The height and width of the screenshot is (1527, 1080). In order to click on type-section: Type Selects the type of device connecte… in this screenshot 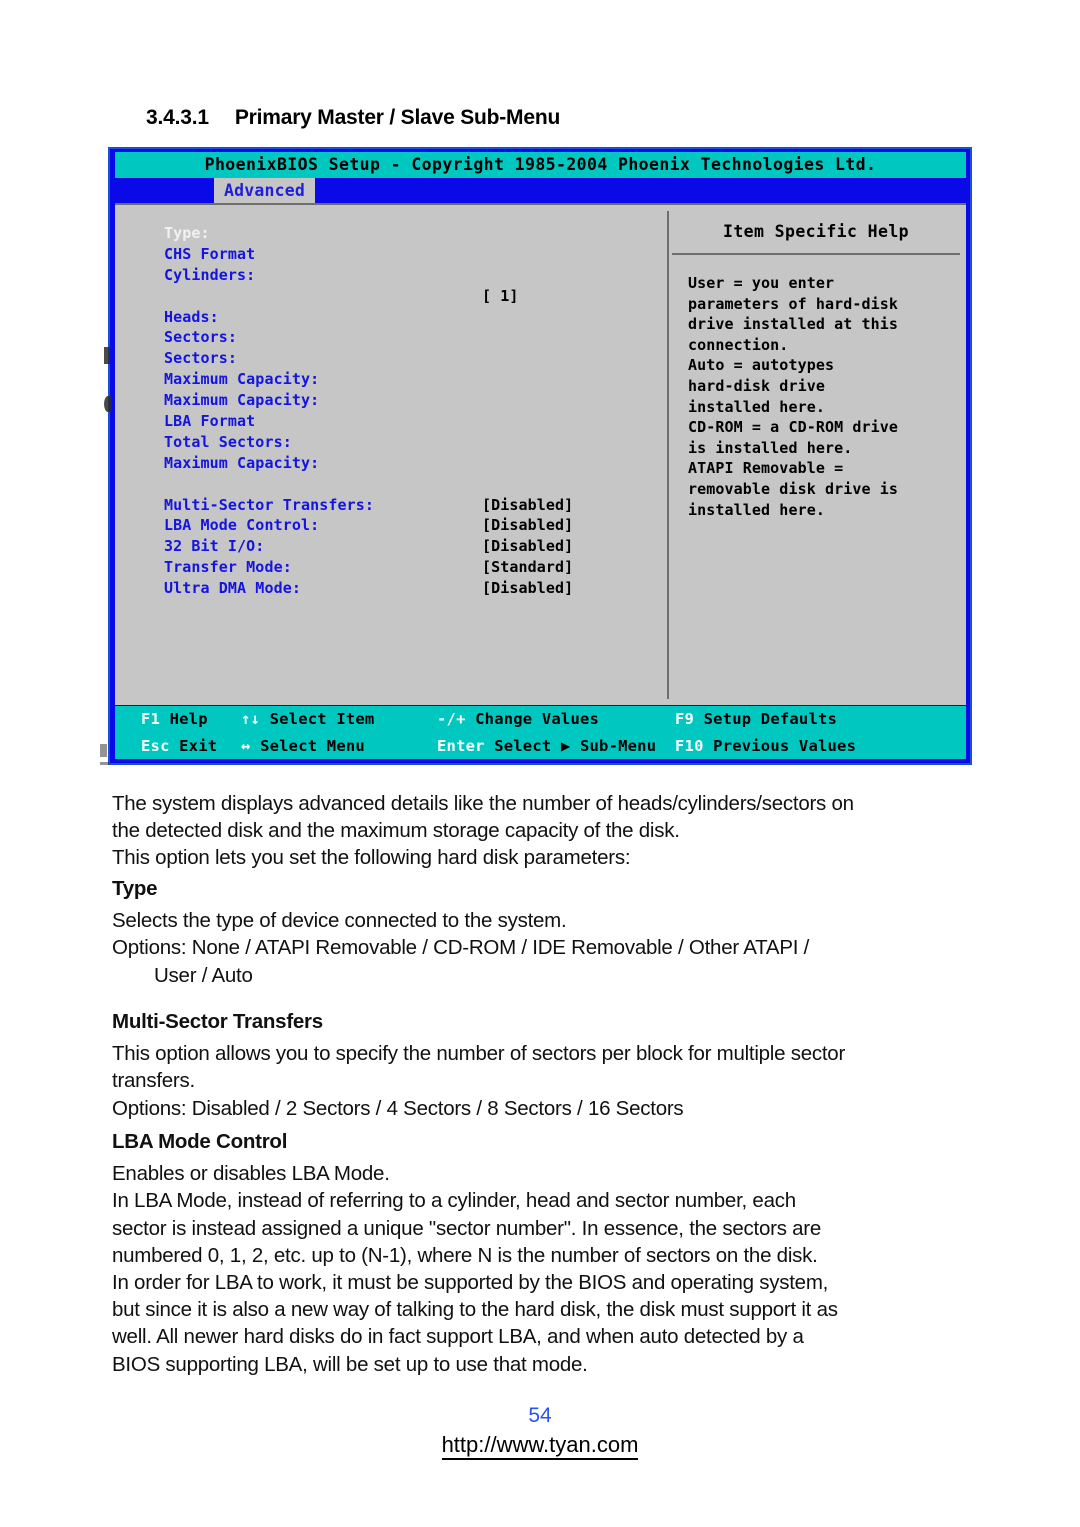, I will do `click(552, 932)`.